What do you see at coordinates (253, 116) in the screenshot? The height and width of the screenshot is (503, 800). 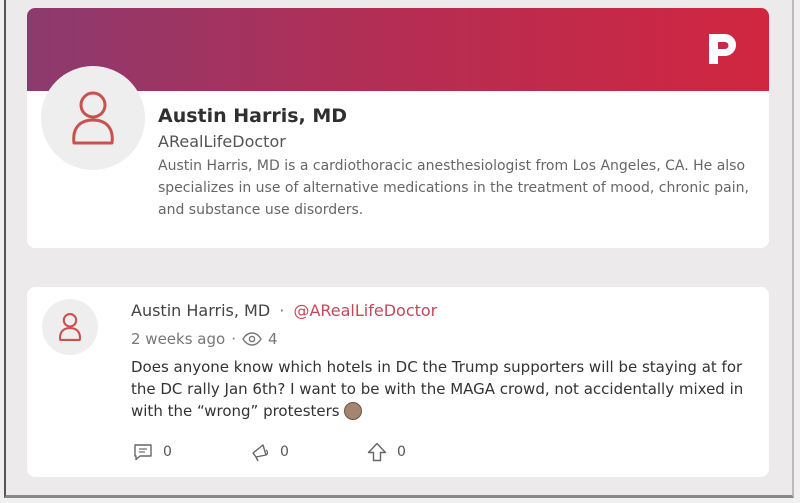 I see `profile-name: Austin Harris, MD` at bounding box center [253, 116].